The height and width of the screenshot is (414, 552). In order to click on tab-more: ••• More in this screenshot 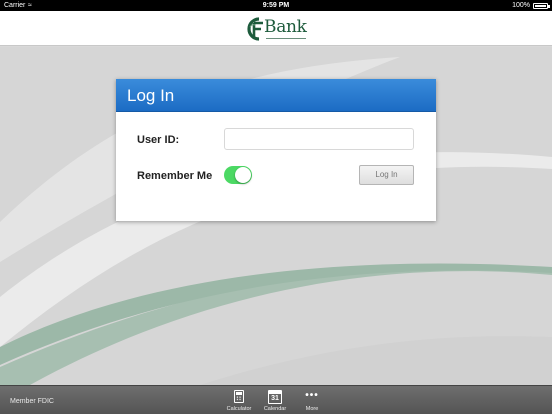, I will do `click(312, 401)`.